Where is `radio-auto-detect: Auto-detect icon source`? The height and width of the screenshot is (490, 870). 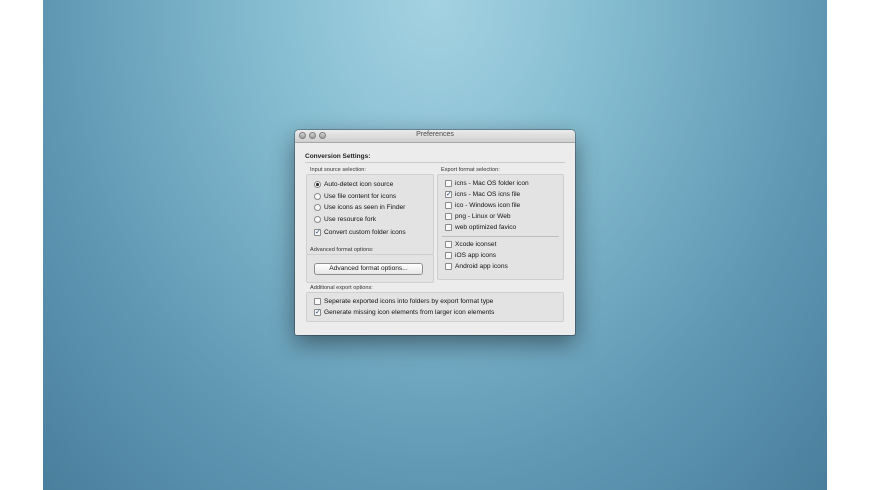 radio-auto-detect: Auto-detect icon source is located at coordinates (353, 184).